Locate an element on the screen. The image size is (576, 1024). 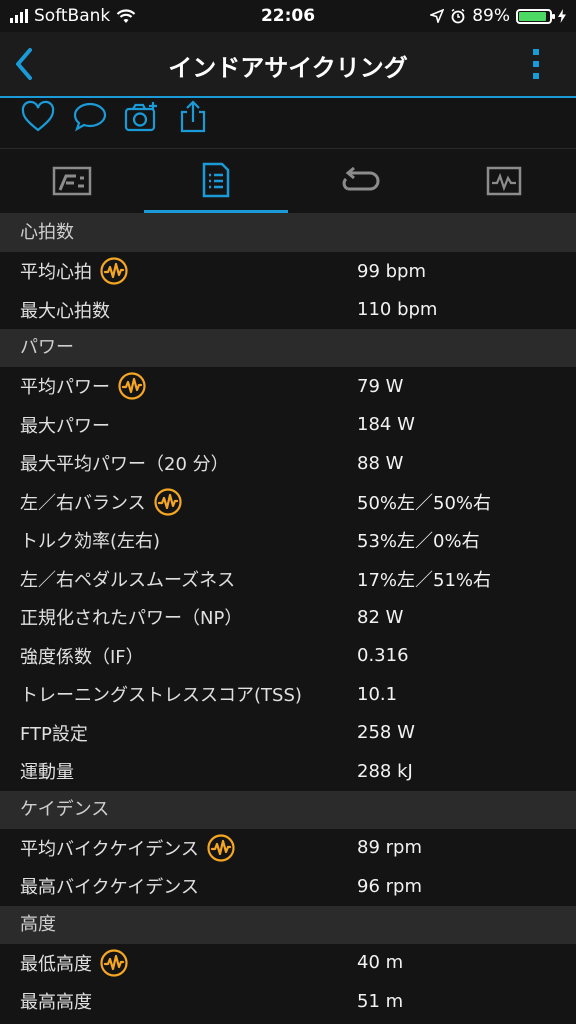
stat-value: 17%左／51%右 is located at coordinates (424, 580).